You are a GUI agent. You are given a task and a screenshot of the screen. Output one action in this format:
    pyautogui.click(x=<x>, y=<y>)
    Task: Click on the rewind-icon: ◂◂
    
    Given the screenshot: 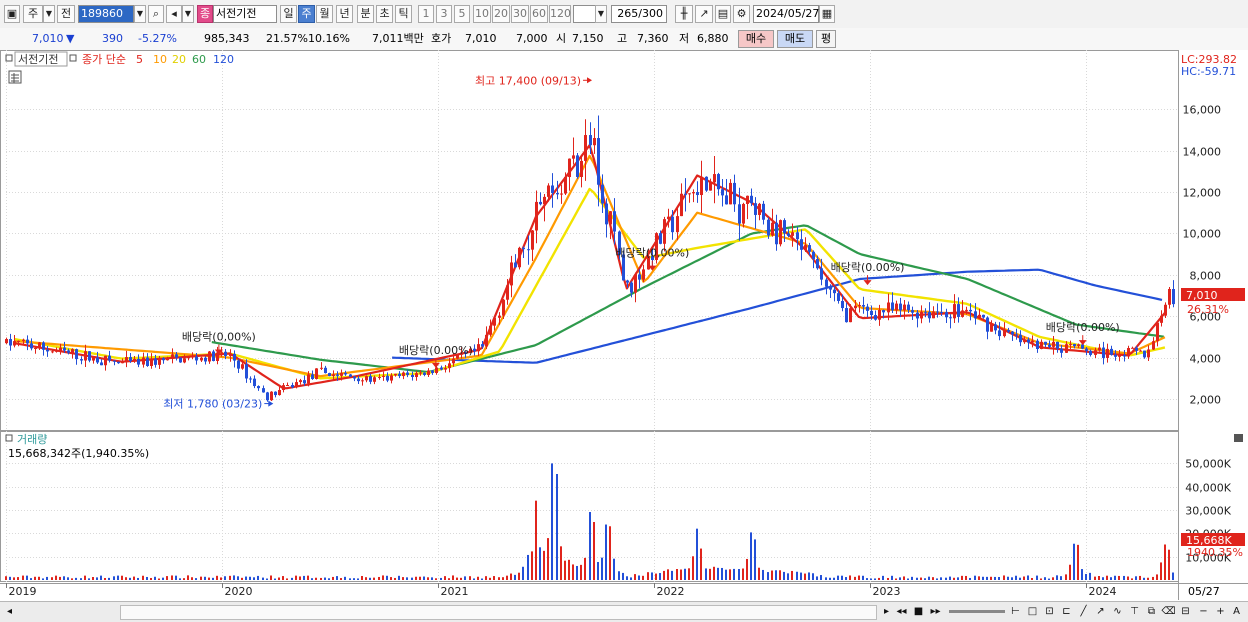 What is the action you would take?
    pyautogui.click(x=901, y=611)
    